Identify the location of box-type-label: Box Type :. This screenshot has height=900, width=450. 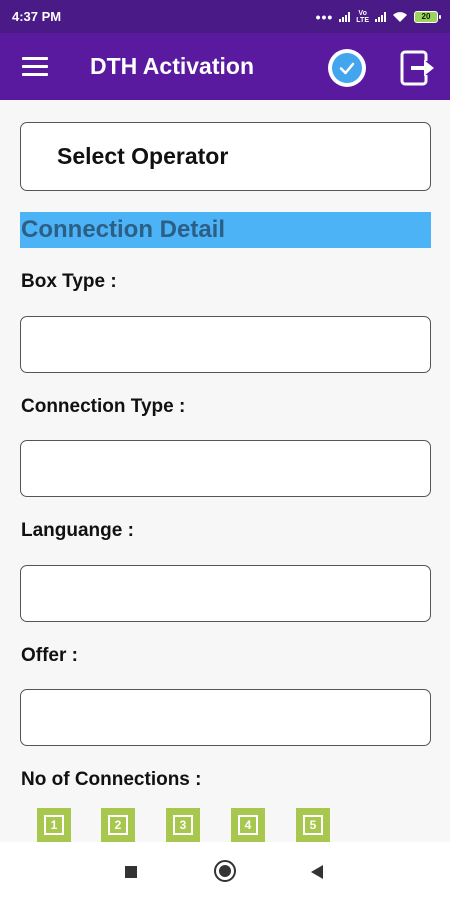
(69, 281).